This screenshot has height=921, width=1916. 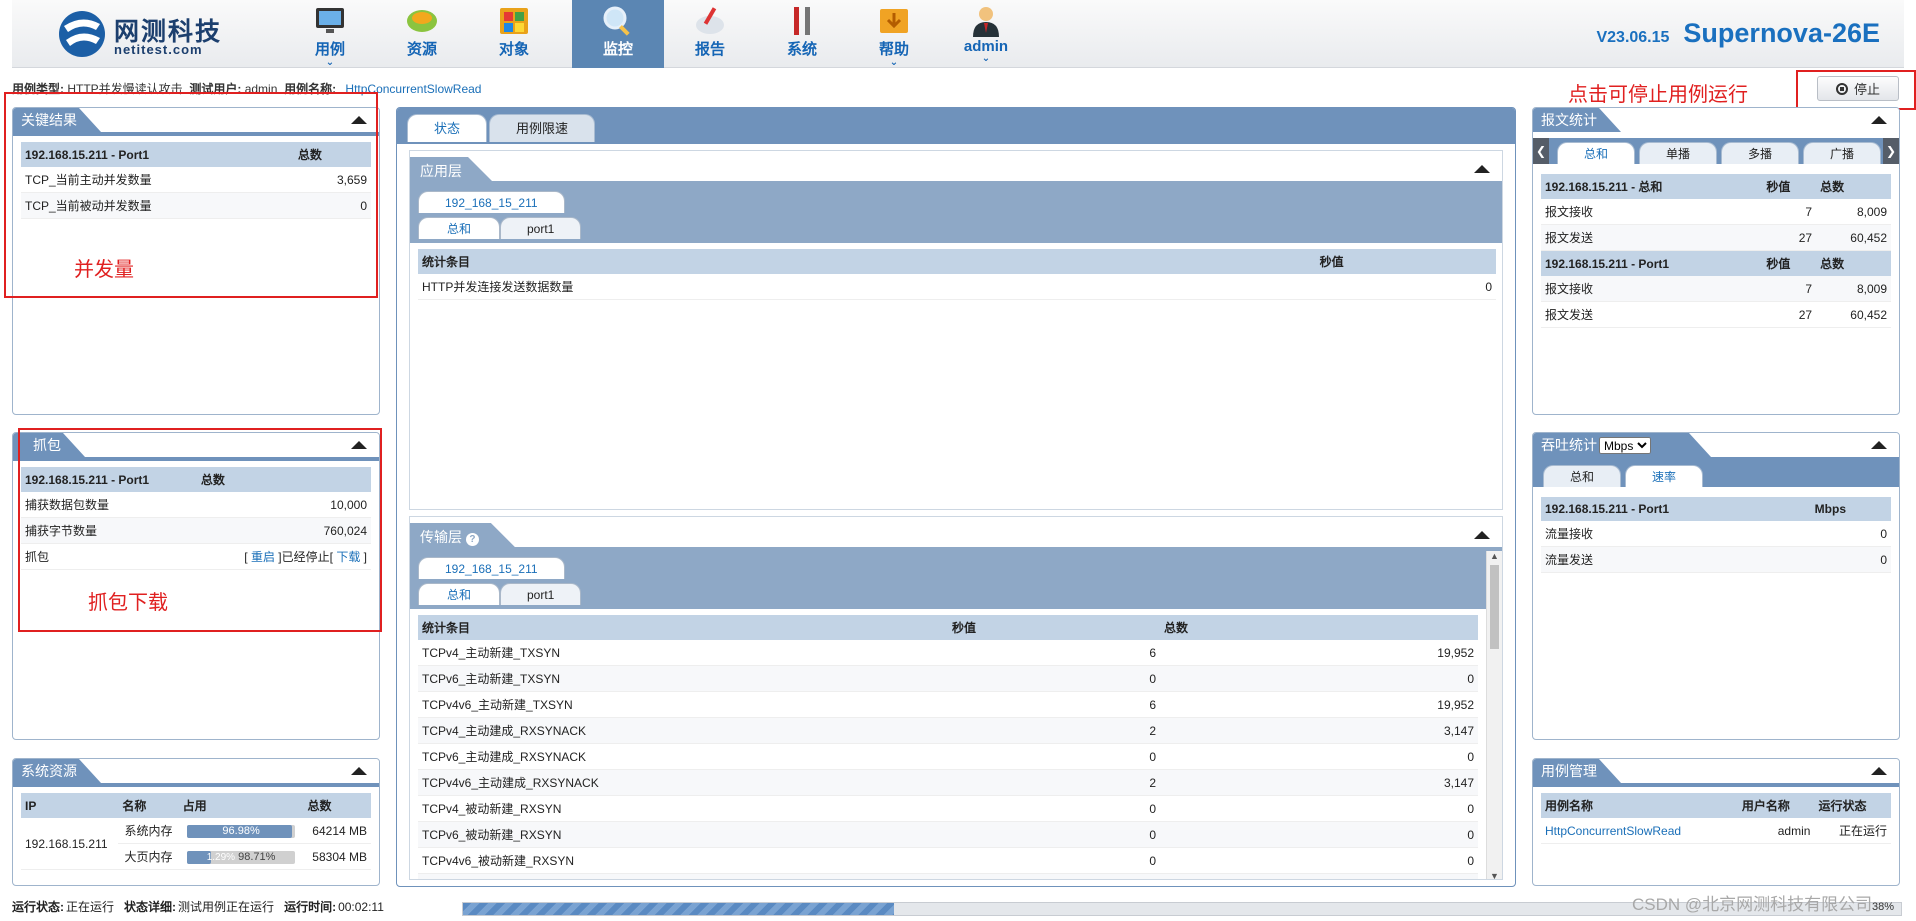 What do you see at coordinates (1664, 476) in the screenshot?
I see `tab-rate: 速率` at bounding box center [1664, 476].